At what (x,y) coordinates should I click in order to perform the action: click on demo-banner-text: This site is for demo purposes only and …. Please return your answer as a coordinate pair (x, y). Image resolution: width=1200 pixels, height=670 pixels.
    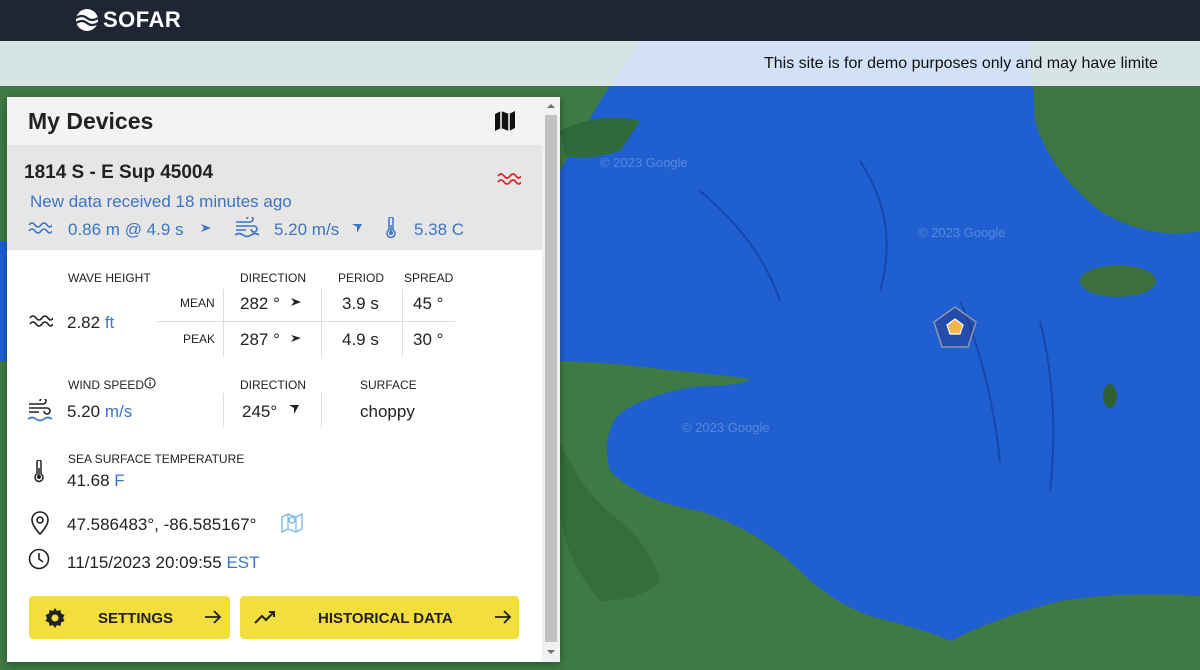
    Looking at the image, I should click on (961, 63).